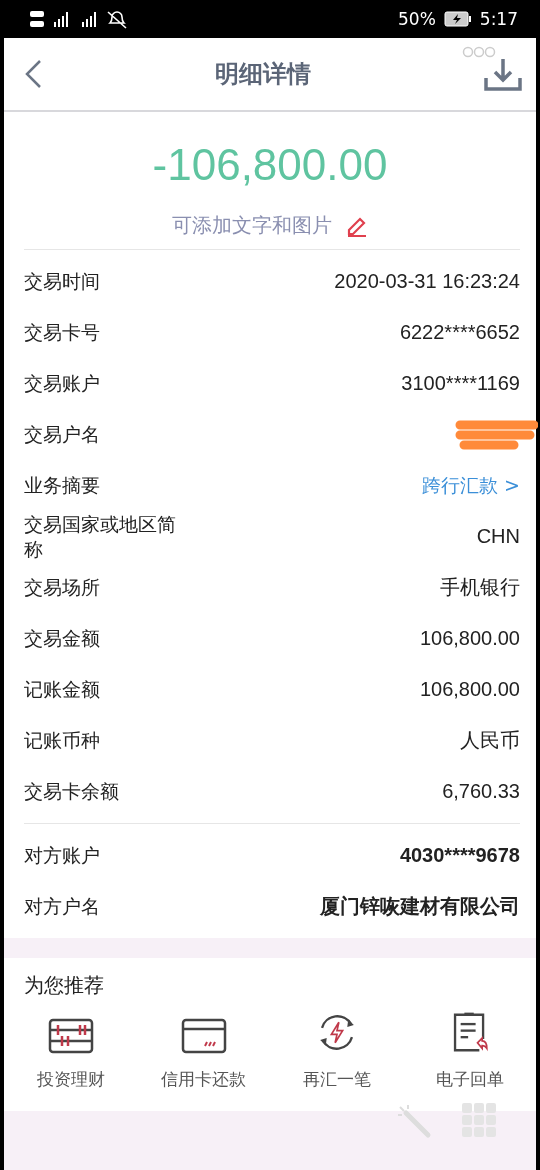 Image resolution: width=540 pixels, height=1170 pixels. Describe the element at coordinates (70, 1036) in the screenshot. I see `abacus-icon` at that location.